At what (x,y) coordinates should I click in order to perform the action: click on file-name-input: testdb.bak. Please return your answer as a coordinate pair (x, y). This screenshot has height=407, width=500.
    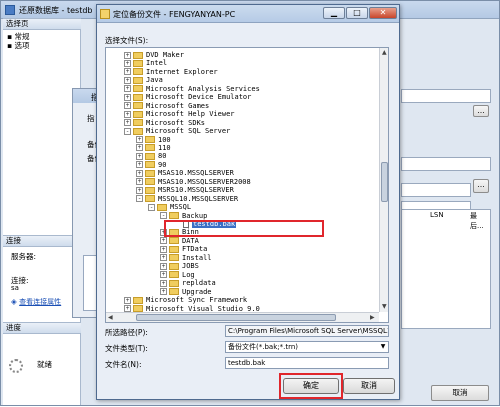
    Looking at the image, I should click on (307, 363).